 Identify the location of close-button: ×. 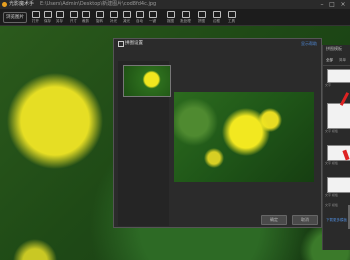
(343, 4).